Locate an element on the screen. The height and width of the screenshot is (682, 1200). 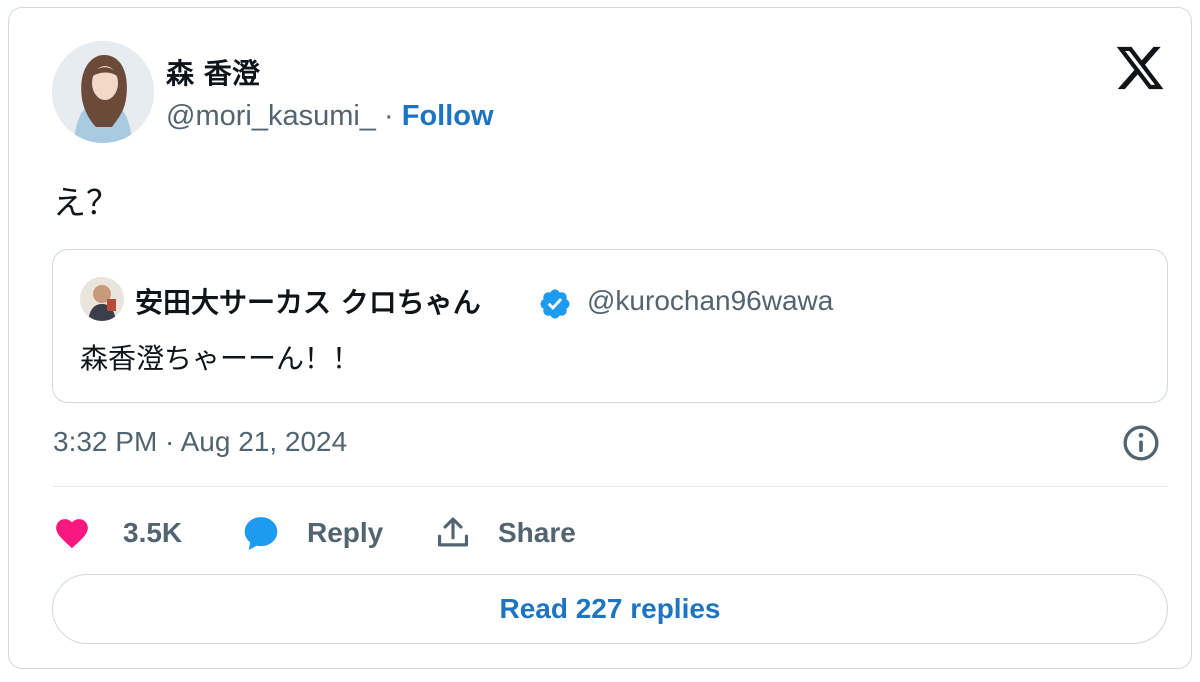
read-replies-button: Read 227 replies is located at coordinates (610, 609).